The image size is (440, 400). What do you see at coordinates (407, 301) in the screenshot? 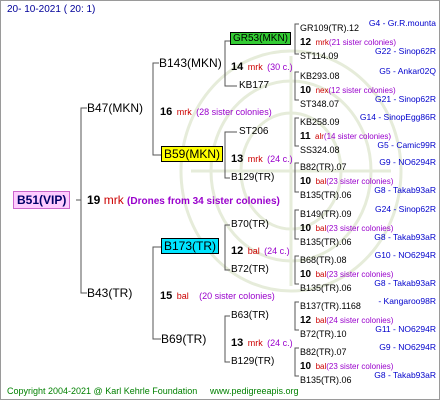
I see `gen4-queen-origin: - Kangaroo98R` at bounding box center [407, 301].